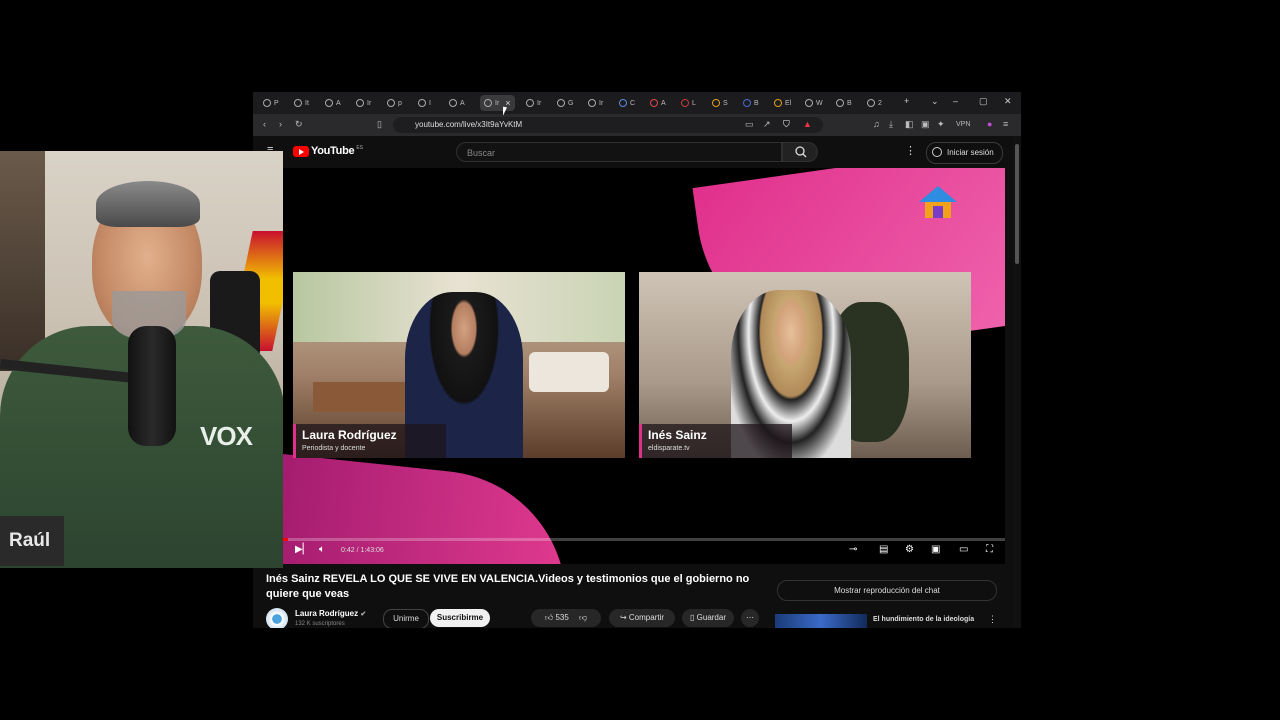 The width and height of the screenshot is (1280, 720). What do you see at coordinates (906, 101) in the screenshot?
I see `new-tab-button: +` at bounding box center [906, 101].